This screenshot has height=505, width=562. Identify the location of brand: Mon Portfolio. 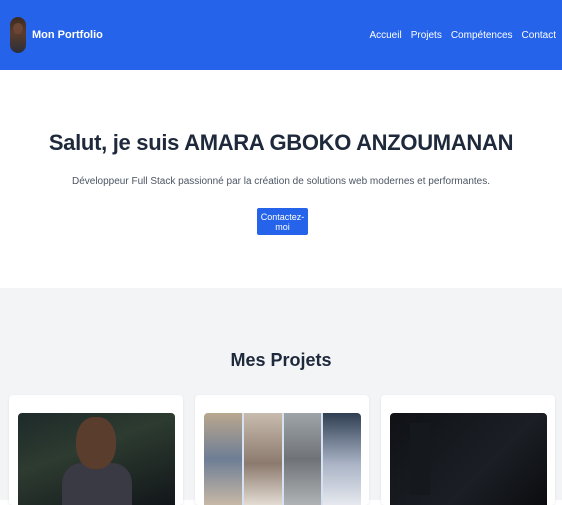
(56, 35).